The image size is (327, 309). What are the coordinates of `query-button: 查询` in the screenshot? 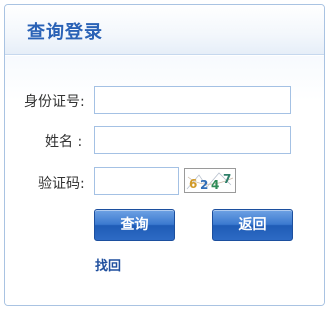 It's located at (134, 225).